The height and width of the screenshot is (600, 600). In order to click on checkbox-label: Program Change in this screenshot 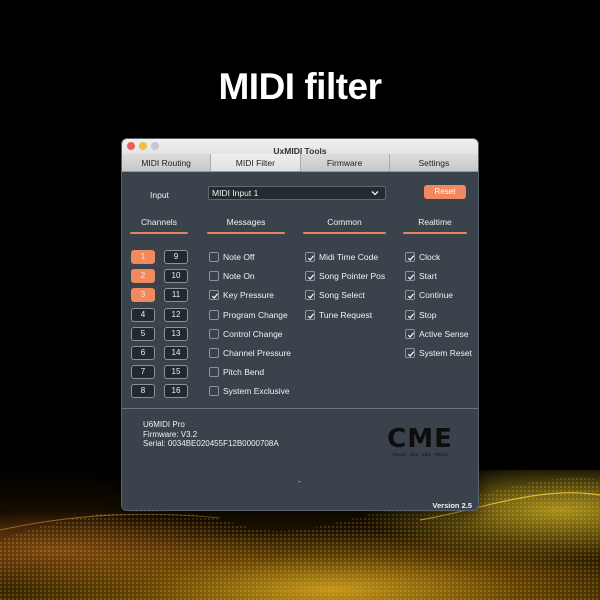, I will do `click(255, 314)`.